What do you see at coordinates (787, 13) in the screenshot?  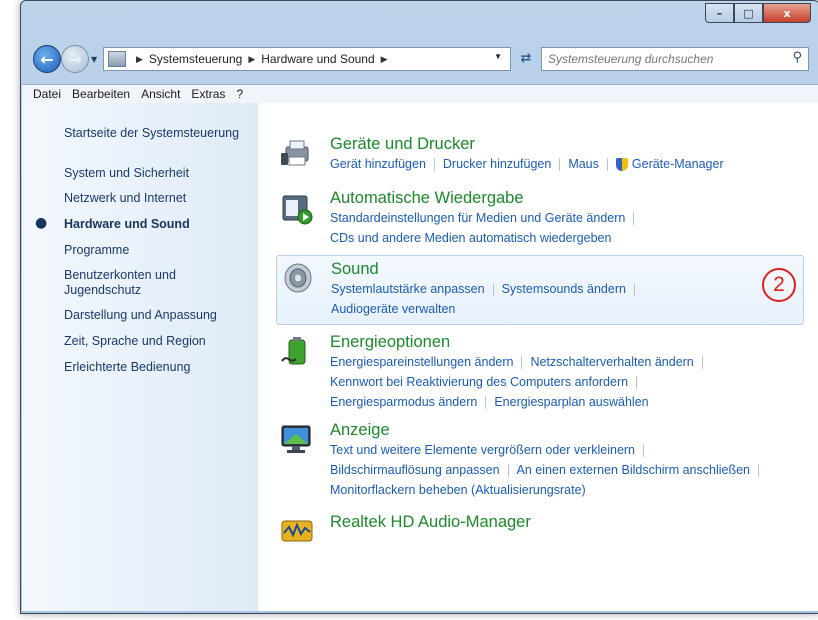 I see `close-button: x` at bounding box center [787, 13].